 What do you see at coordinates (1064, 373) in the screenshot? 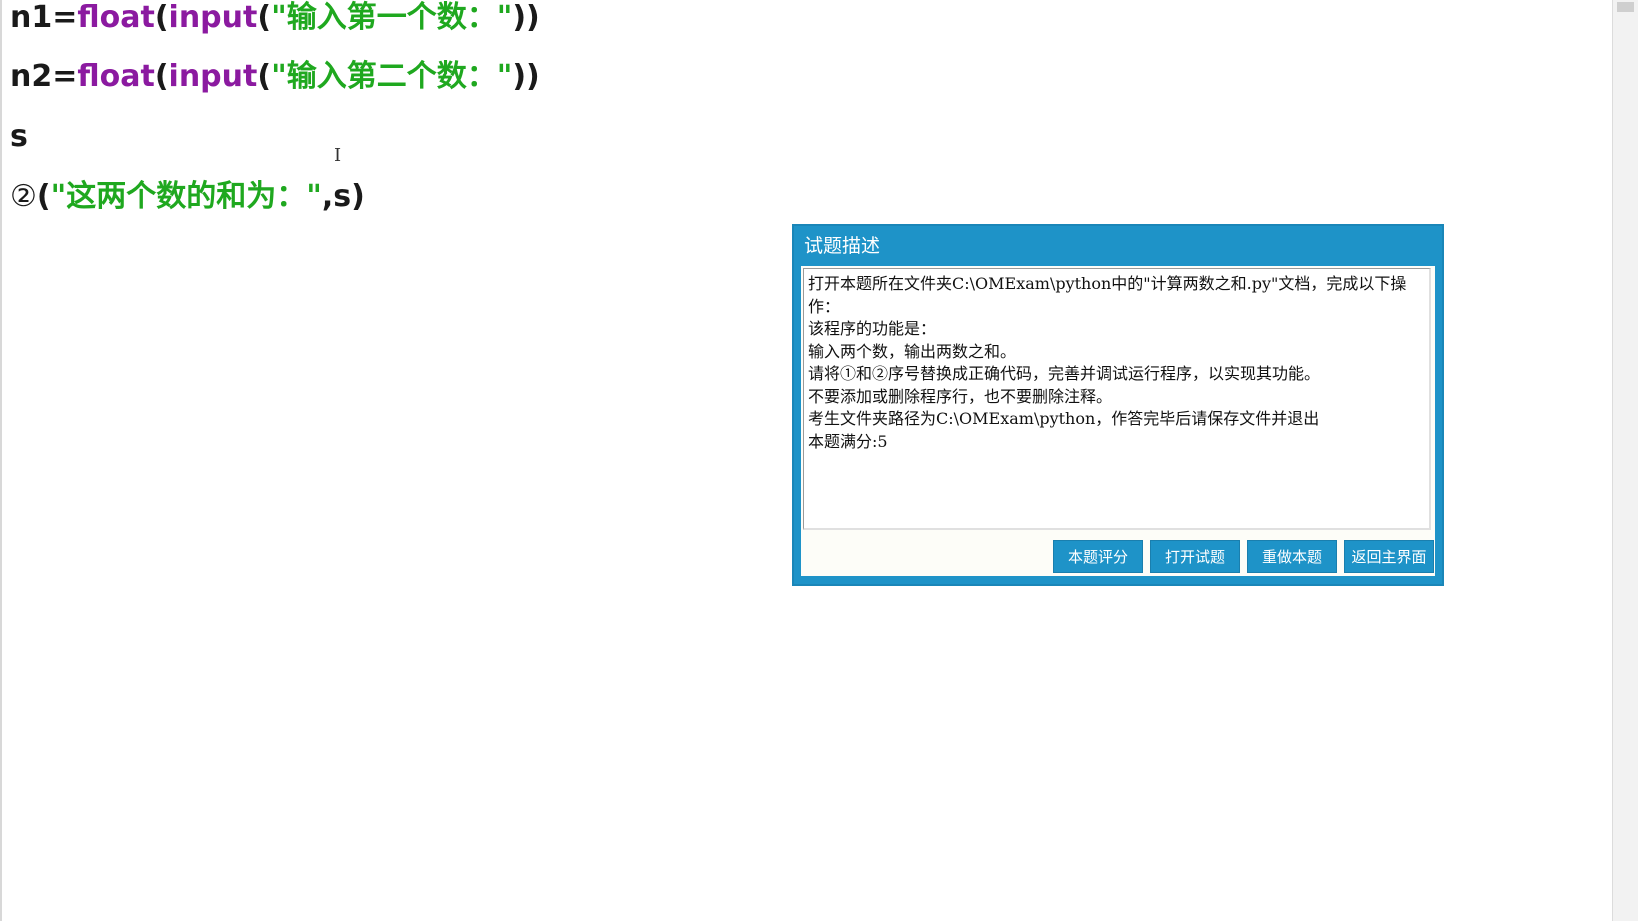
I see `description-line: 请将①和②序号替换成正确代码，完善并调试运行程序，以实现其功能。` at bounding box center [1064, 373].